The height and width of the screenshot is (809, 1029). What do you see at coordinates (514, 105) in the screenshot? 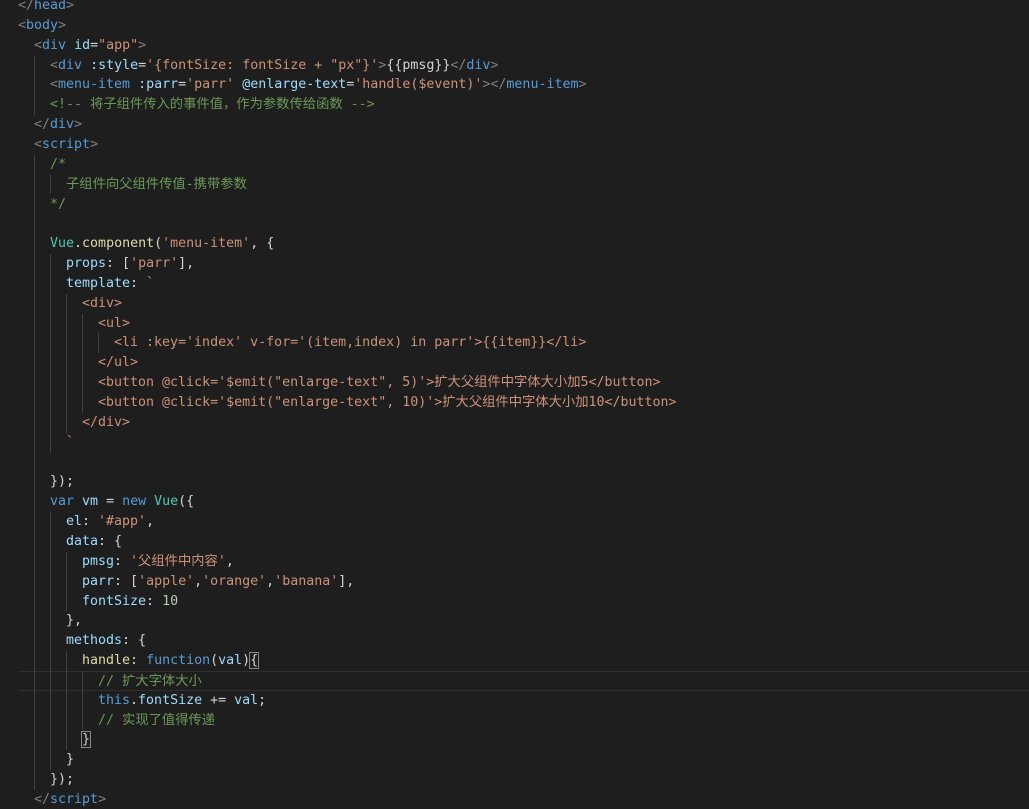
I see `code-line: <!-- 将子组件传入的事件值，作为参数传给函数 -->` at bounding box center [514, 105].